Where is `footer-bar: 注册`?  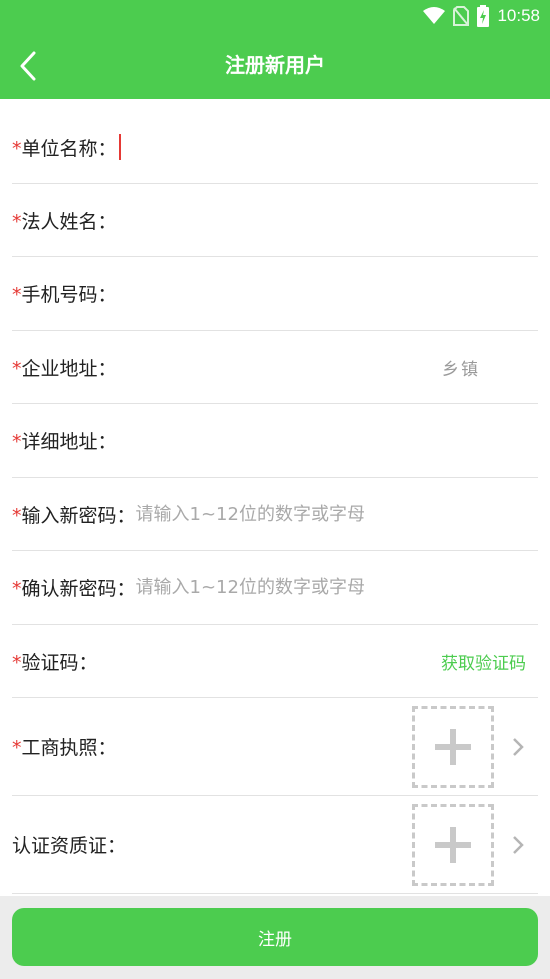 footer-bar: 注册 is located at coordinates (275, 937).